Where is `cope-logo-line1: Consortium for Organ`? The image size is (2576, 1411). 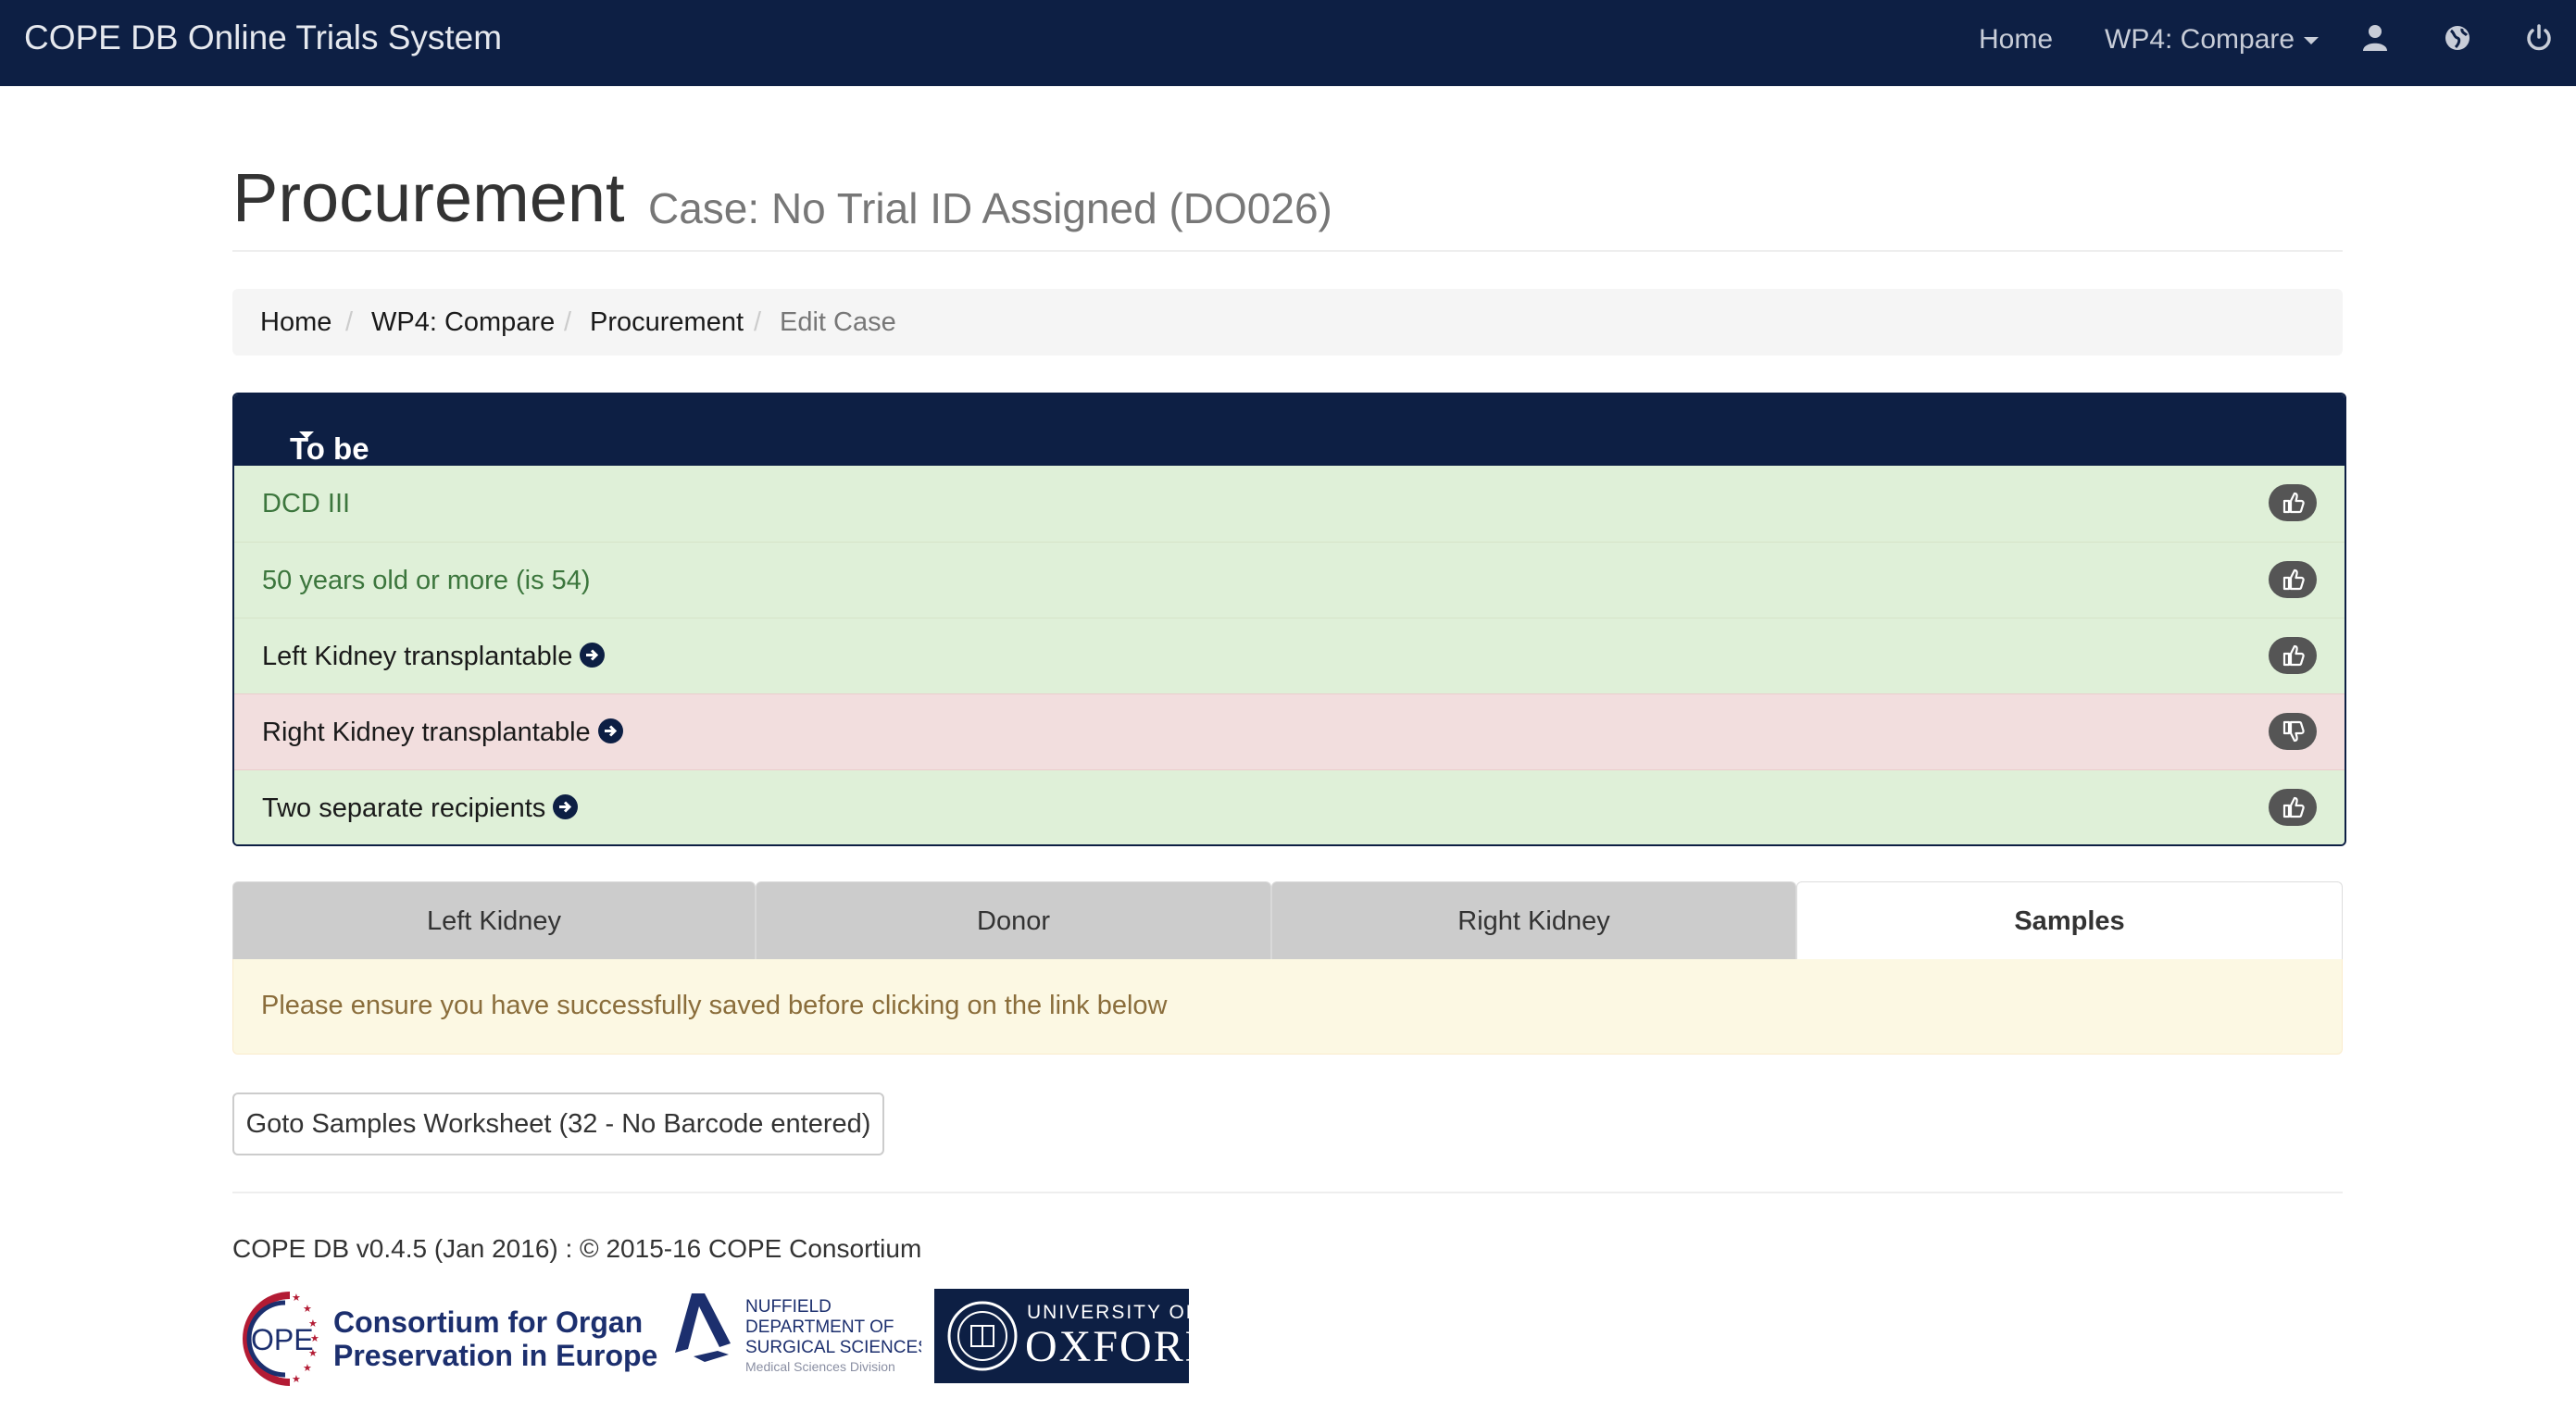 cope-logo-line1: Consortium for Organ is located at coordinates (488, 1322).